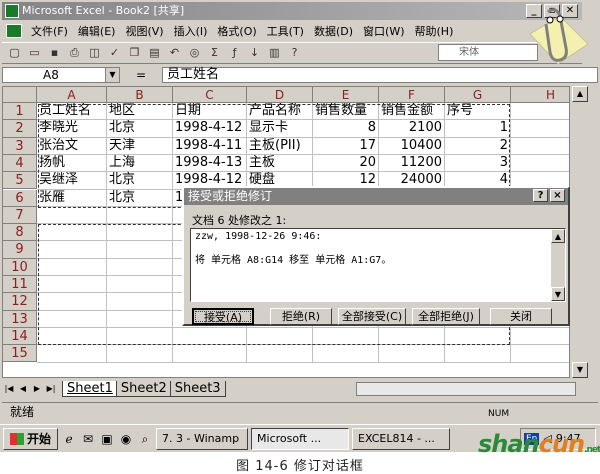  What do you see at coordinates (223, 316) in the screenshot?
I see `accept-button: 接受(A)` at bounding box center [223, 316].